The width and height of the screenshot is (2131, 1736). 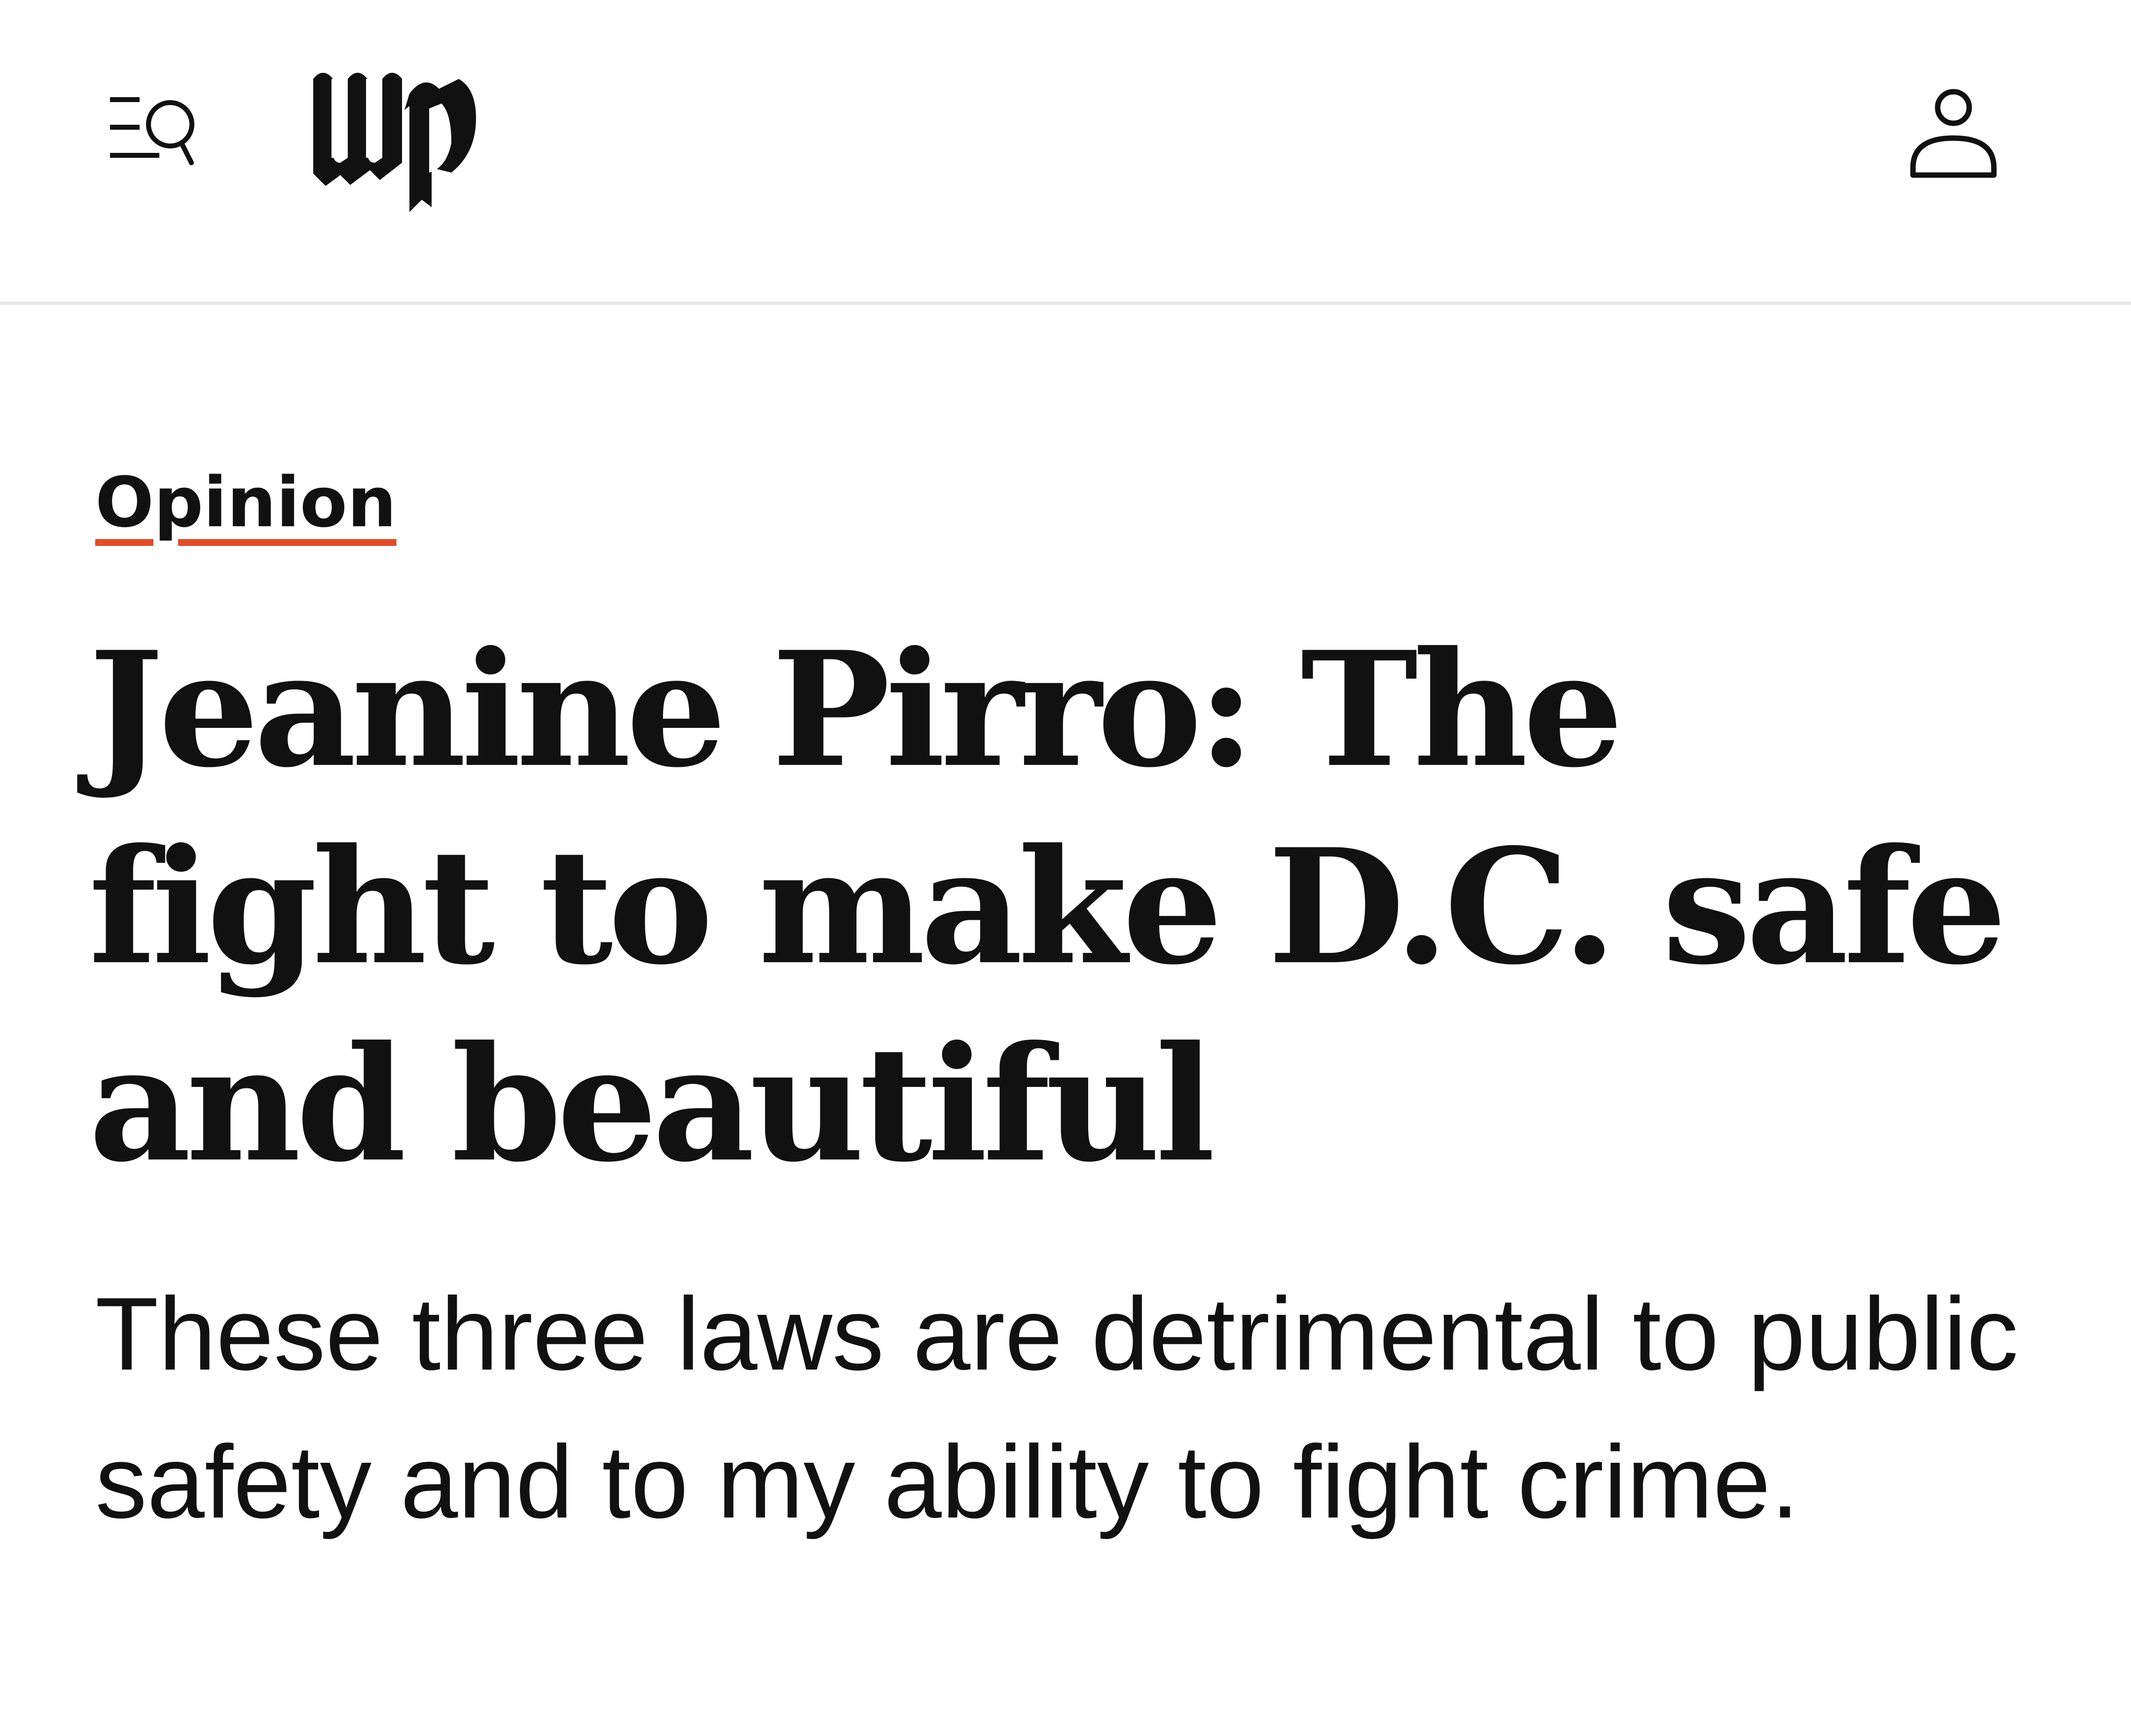 I want to click on section-label-opinion: Opinion, so click(x=246, y=503).